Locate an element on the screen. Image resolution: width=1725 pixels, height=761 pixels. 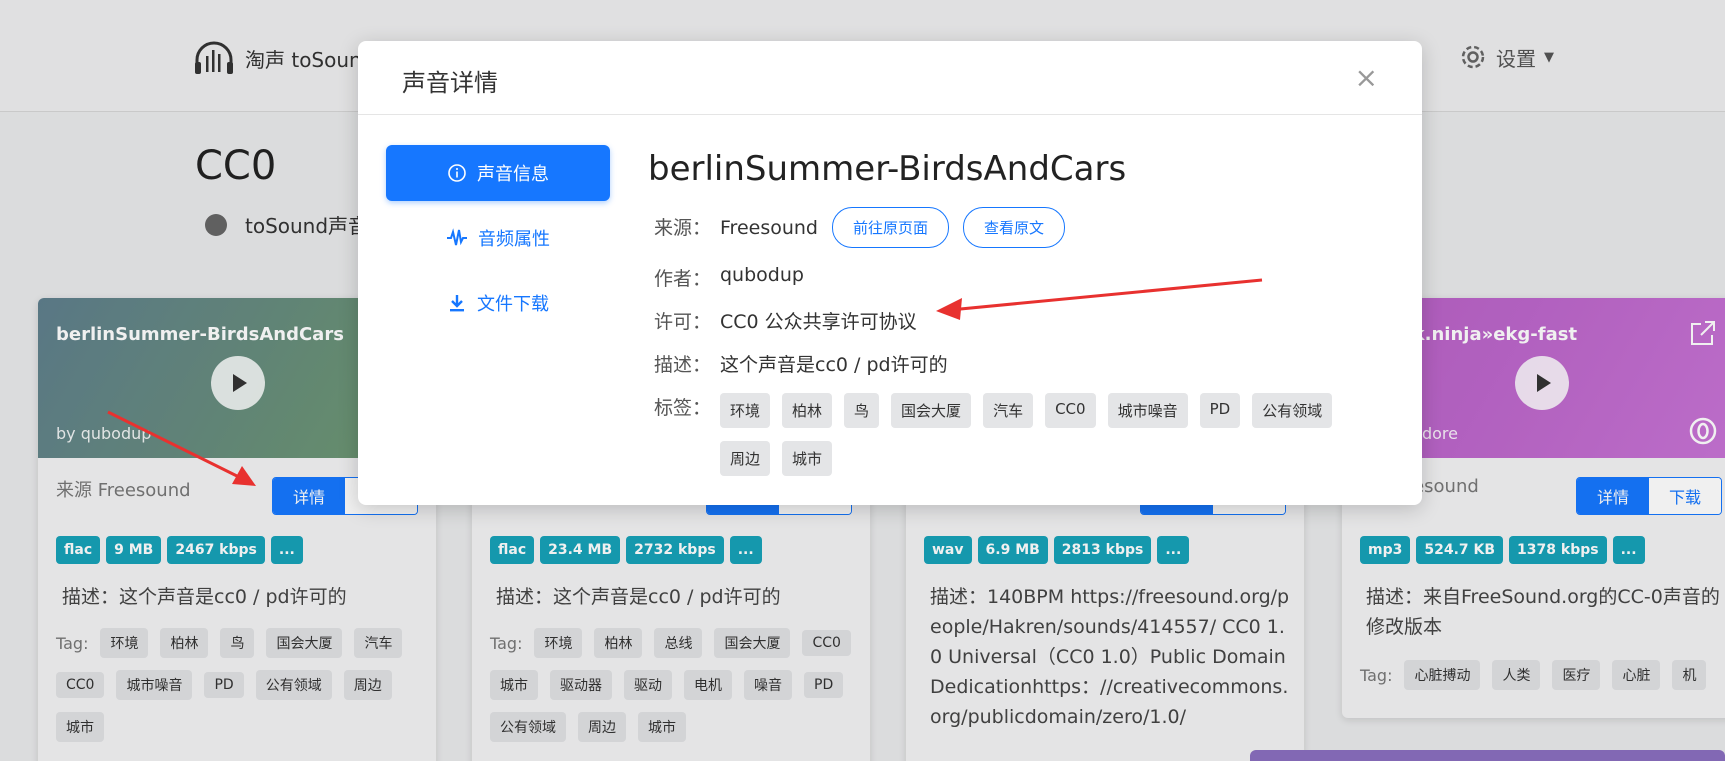
download-icon is located at coordinates (457, 303).